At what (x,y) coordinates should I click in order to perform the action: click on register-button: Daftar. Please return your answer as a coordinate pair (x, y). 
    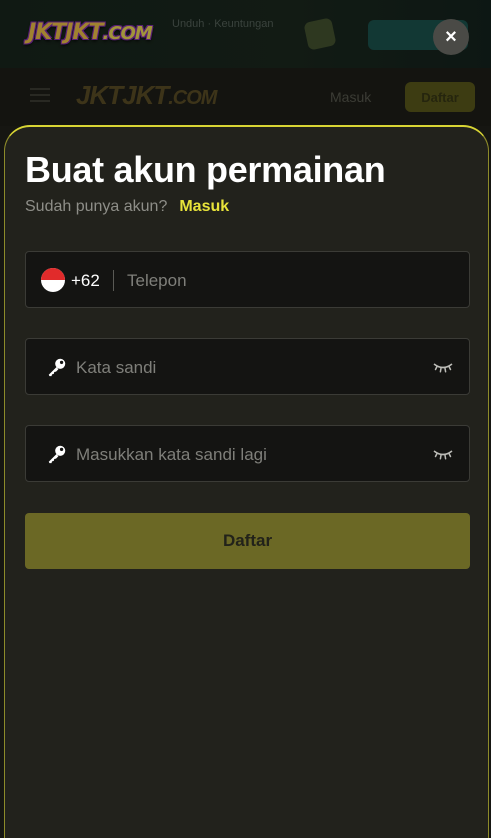
    Looking at the image, I should click on (247, 541).